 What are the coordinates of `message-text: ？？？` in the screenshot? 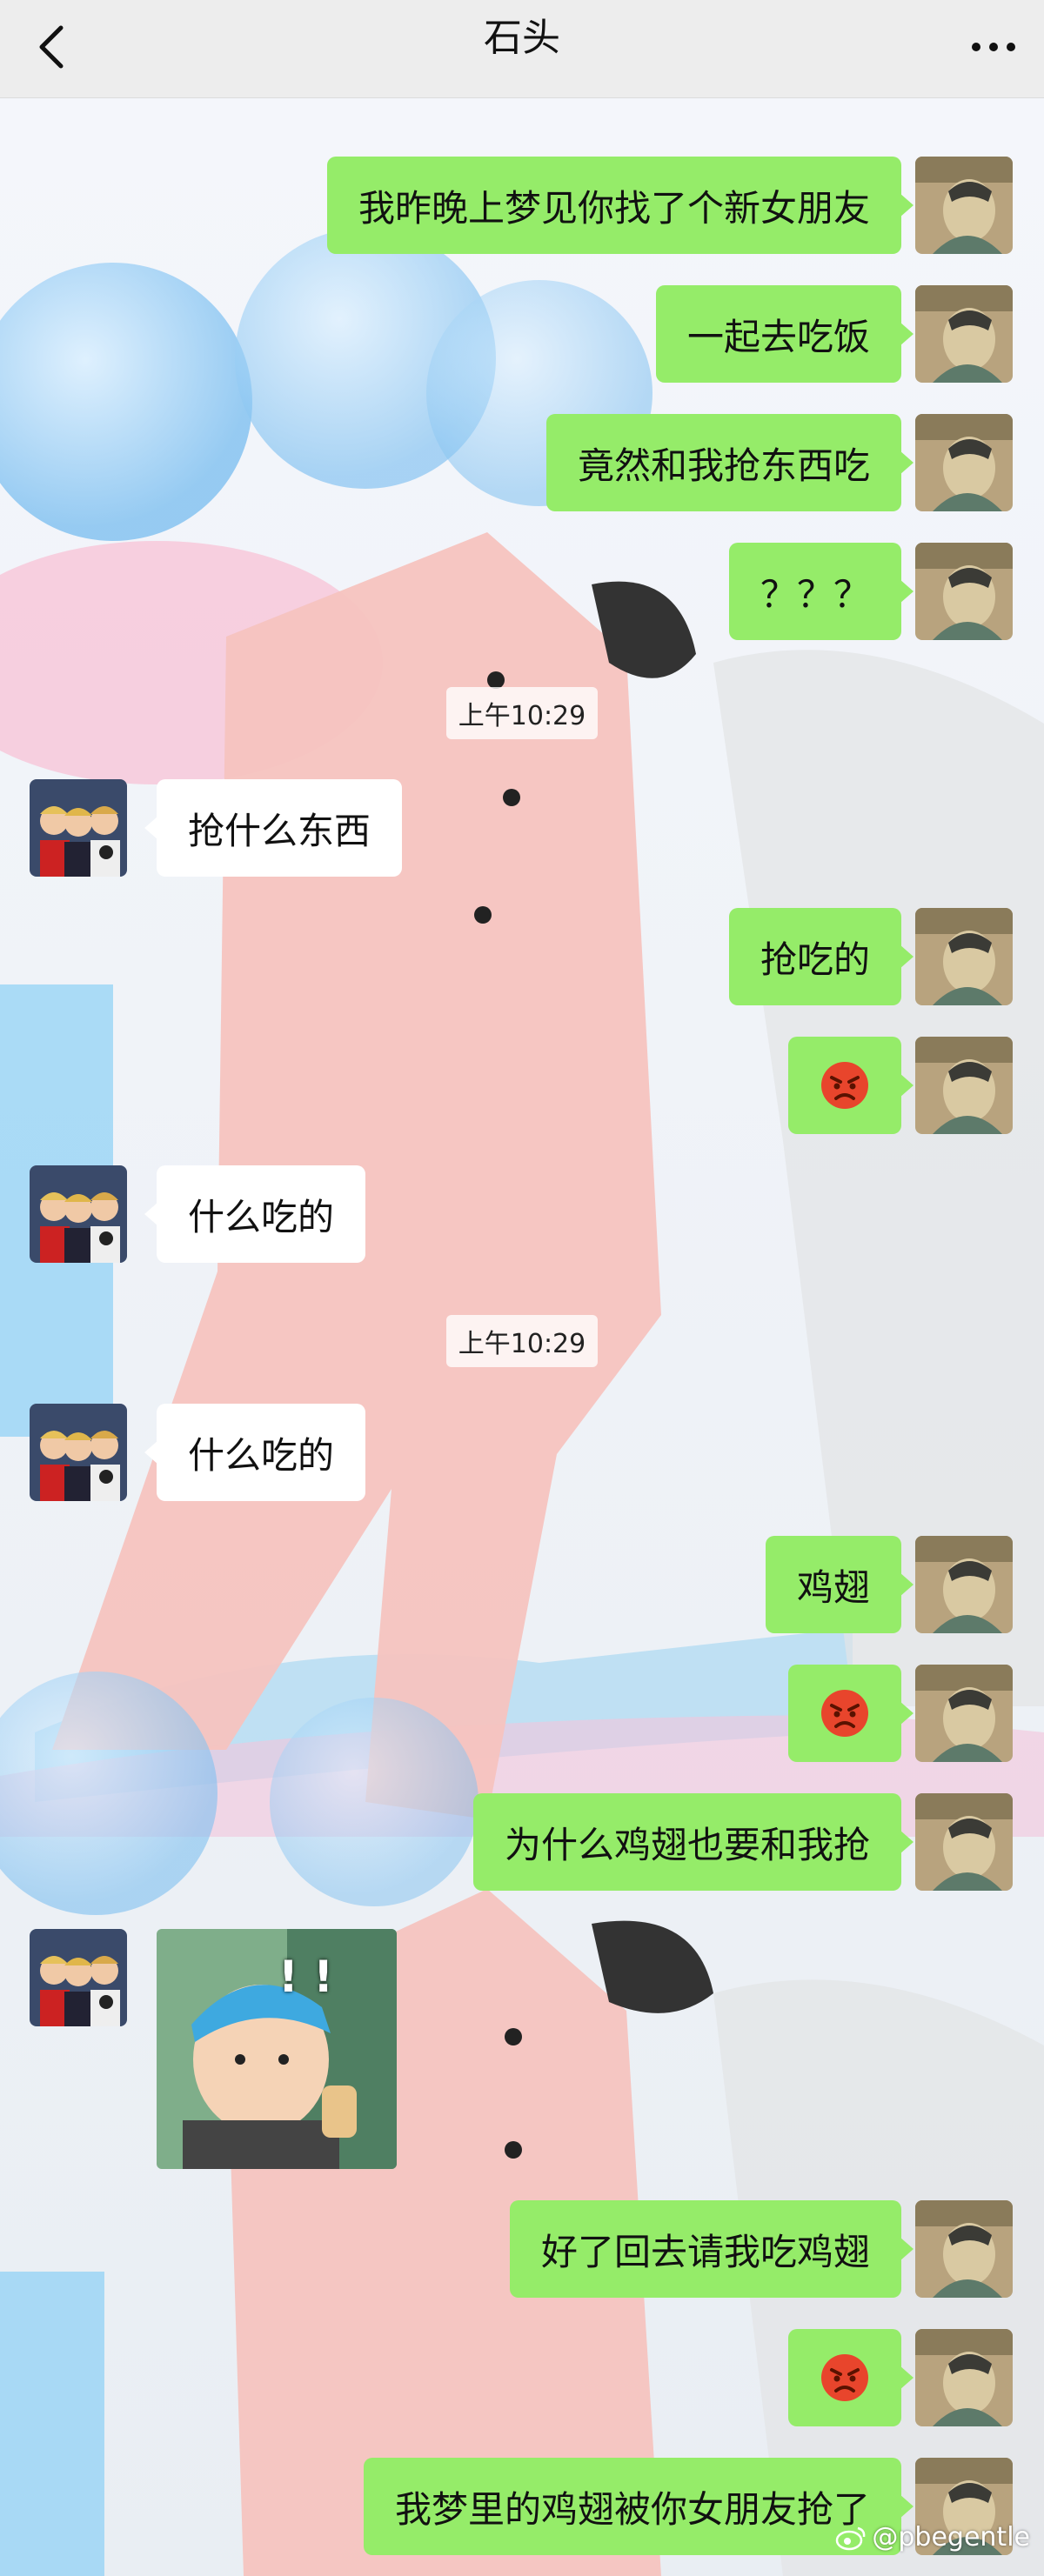 It's located at (815, 594).